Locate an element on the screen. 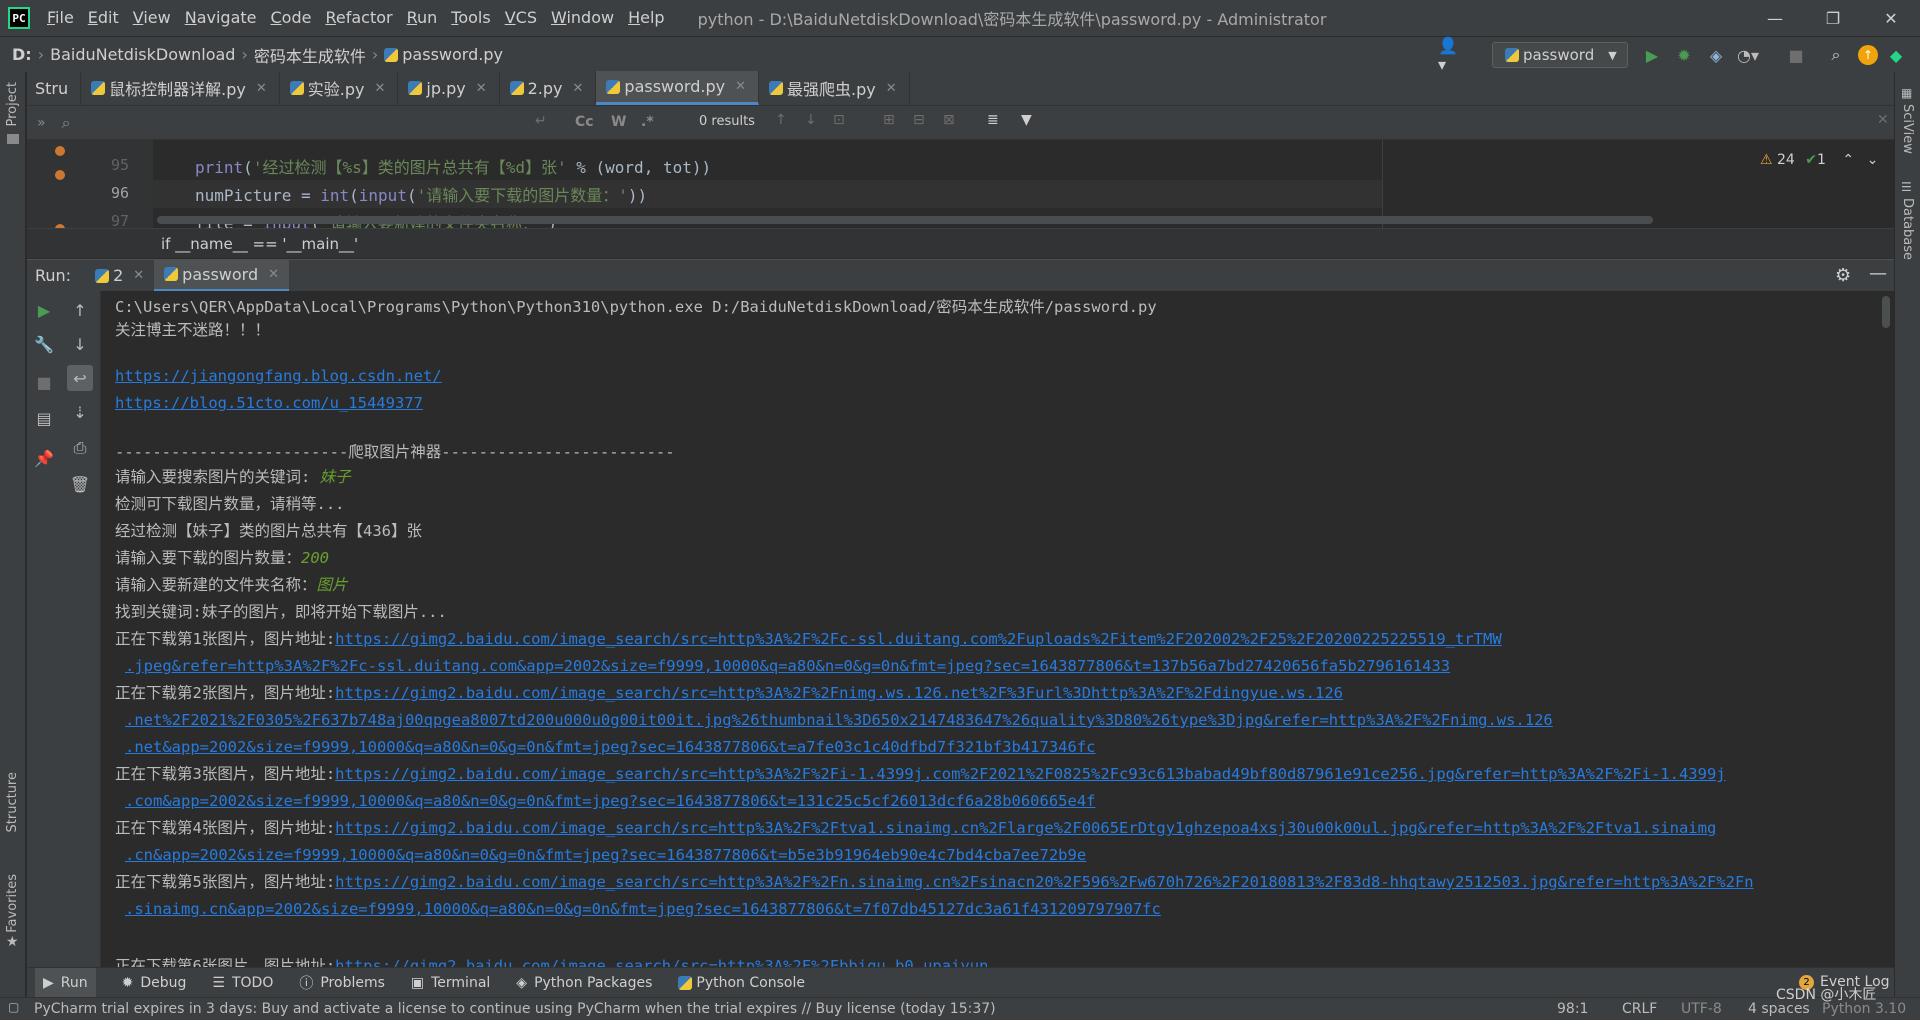 This screenshot has height=1020, width=1920. debug-tool-button: ✹ Debug is located at coordinates (154, 983).